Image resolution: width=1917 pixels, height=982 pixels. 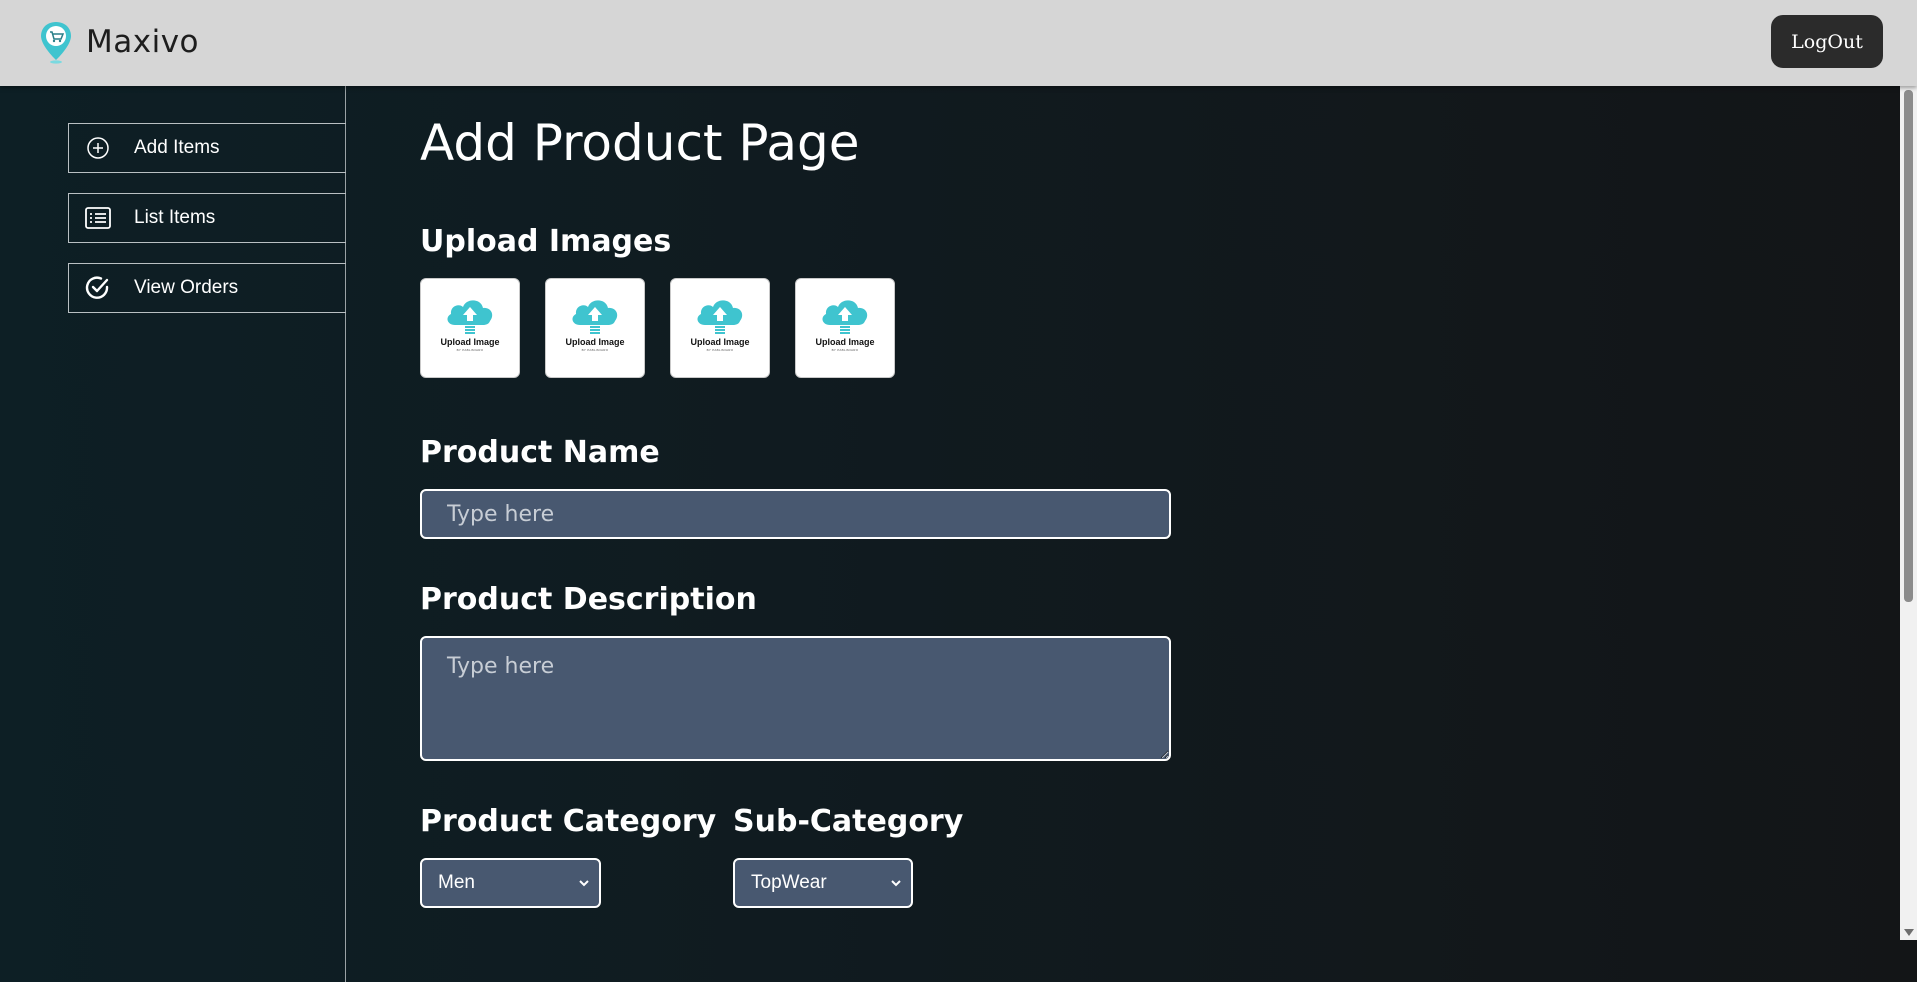 I want to click on upload-image-slot-3: Upload Image BY PABLIMIARO, so click(x=720, y=328).